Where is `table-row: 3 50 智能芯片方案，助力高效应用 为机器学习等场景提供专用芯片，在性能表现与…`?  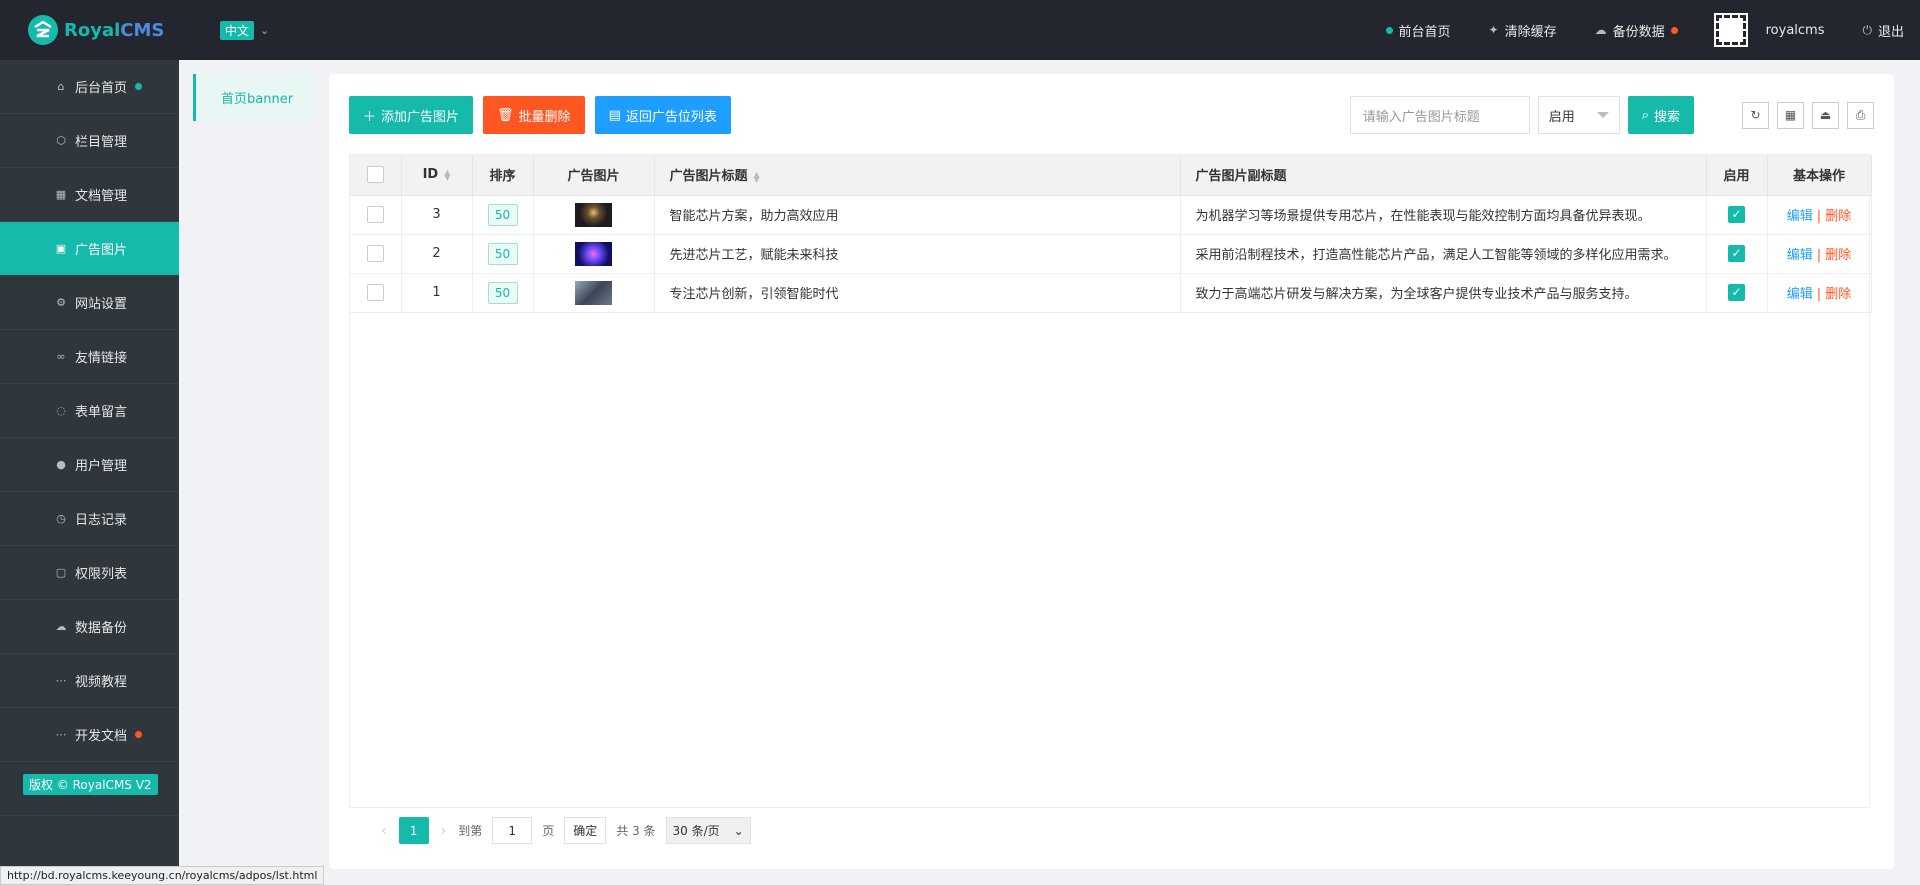
table-row: 3 50 智能芯片方案，助力高效应用 为机器学习等场景提供专用芯片，在性能表现与… is located at coordinates (1111, 215).